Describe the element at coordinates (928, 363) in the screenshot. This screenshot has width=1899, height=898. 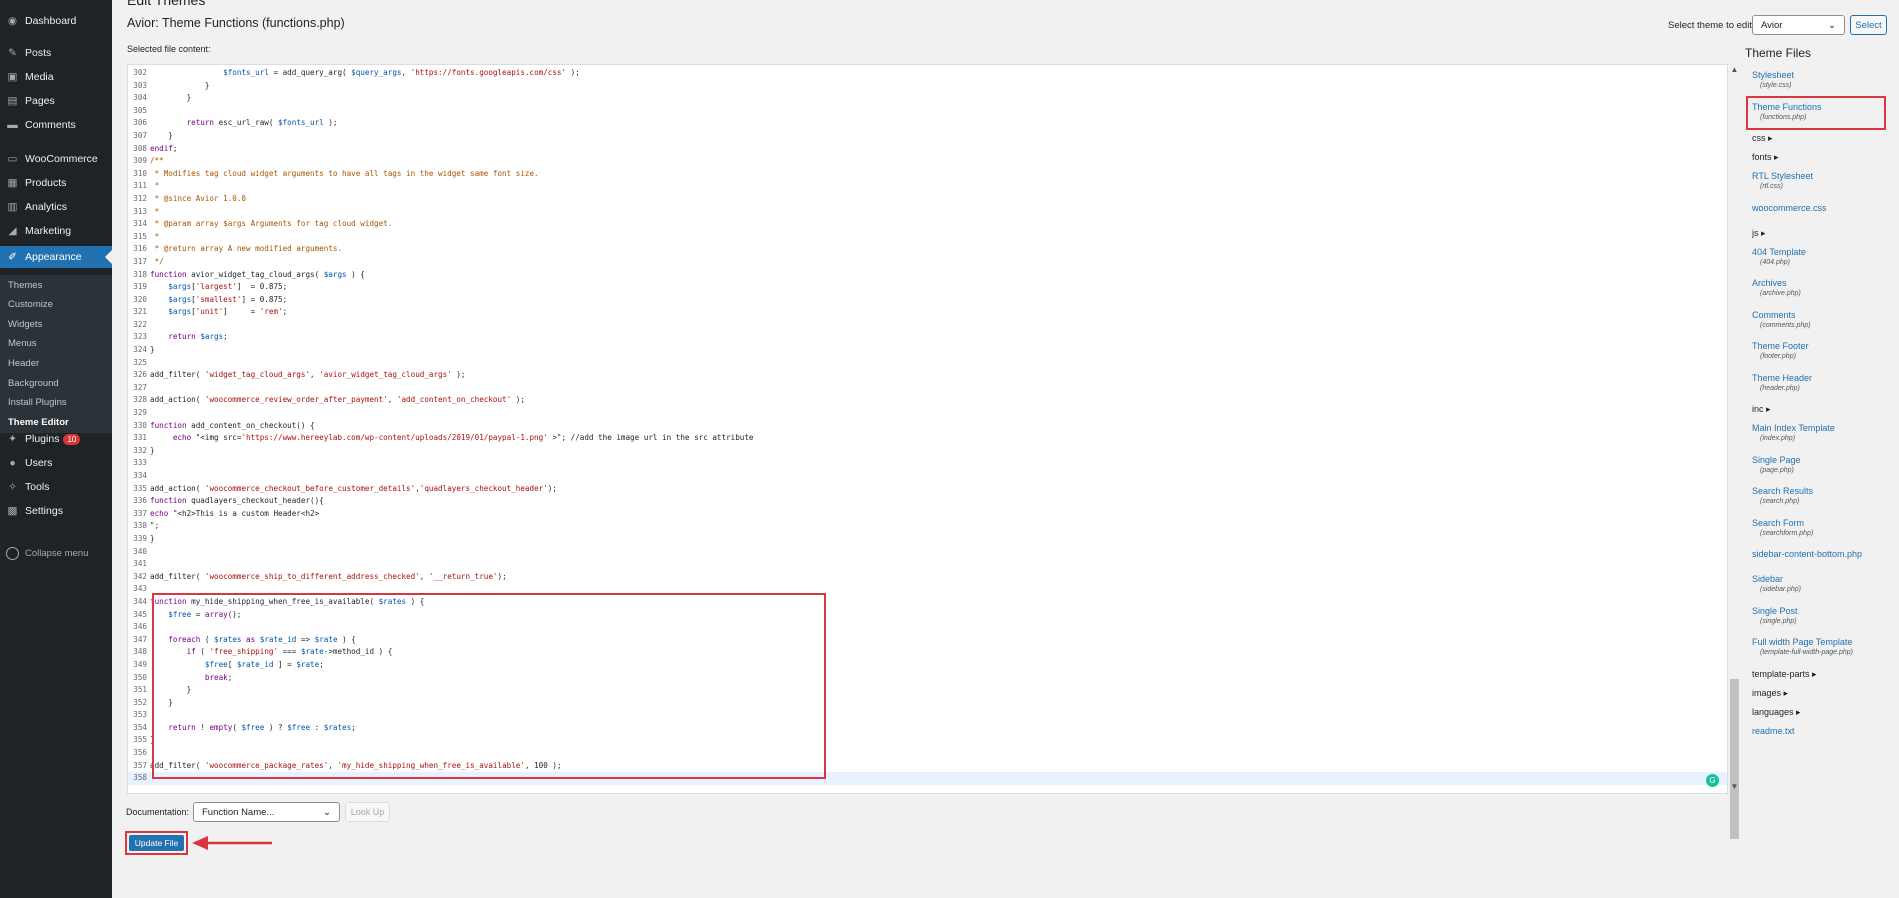
I see `code-line: 325` at that location.